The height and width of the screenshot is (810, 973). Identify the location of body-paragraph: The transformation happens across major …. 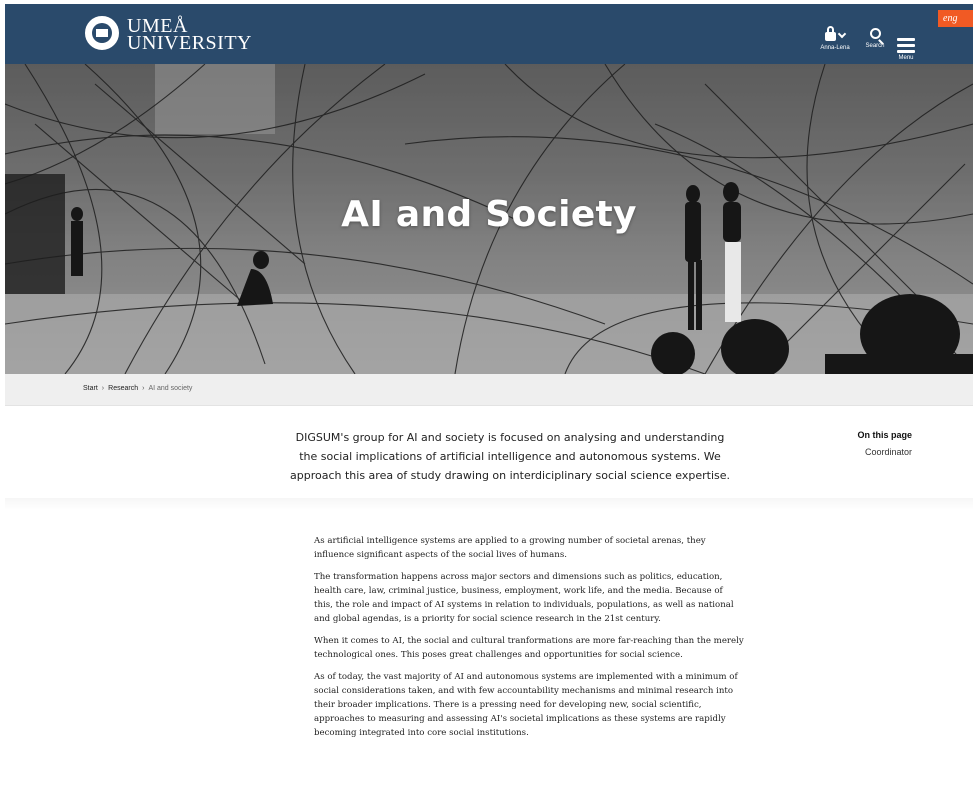
(524, 598).